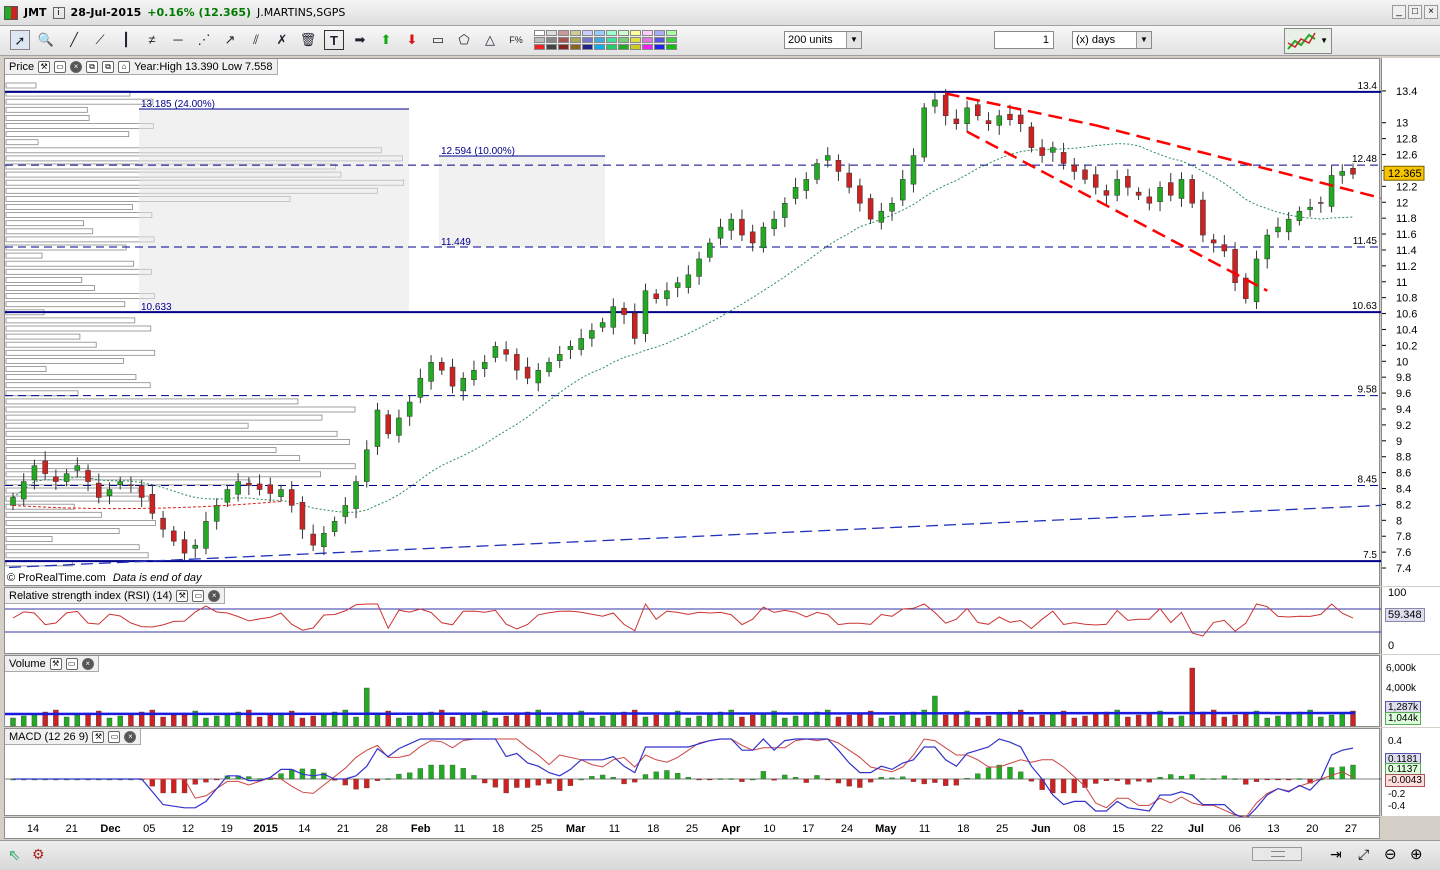  What do you see at coordinates (823, 40) in the screenshot?
I see `units-select: 200 units ▼` at bounding box center [823, 40].